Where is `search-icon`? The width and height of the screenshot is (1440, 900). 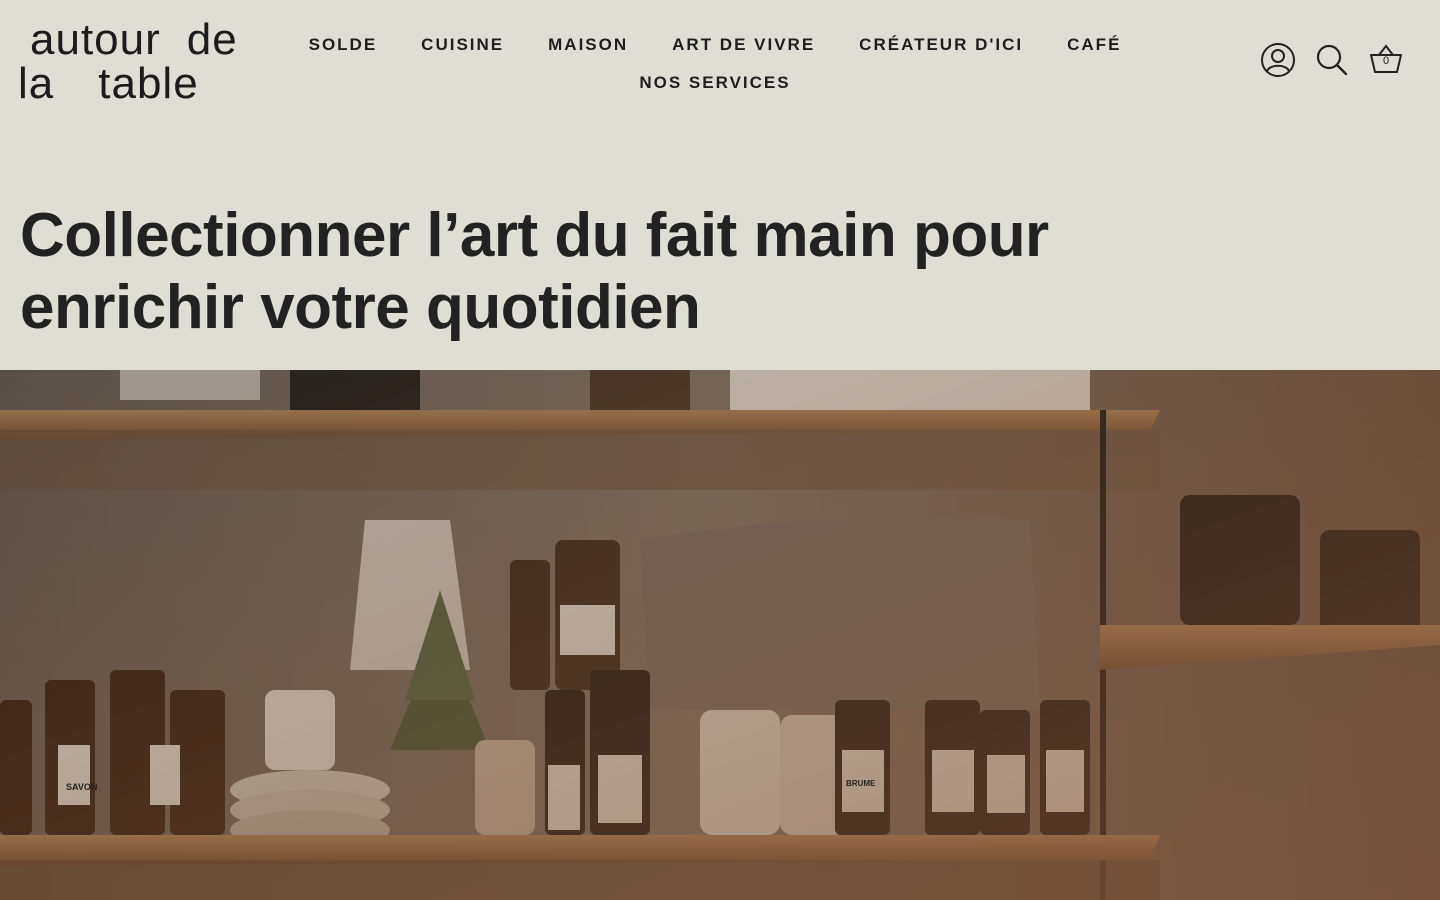
search-icon is located at coordinates (1332, 60).